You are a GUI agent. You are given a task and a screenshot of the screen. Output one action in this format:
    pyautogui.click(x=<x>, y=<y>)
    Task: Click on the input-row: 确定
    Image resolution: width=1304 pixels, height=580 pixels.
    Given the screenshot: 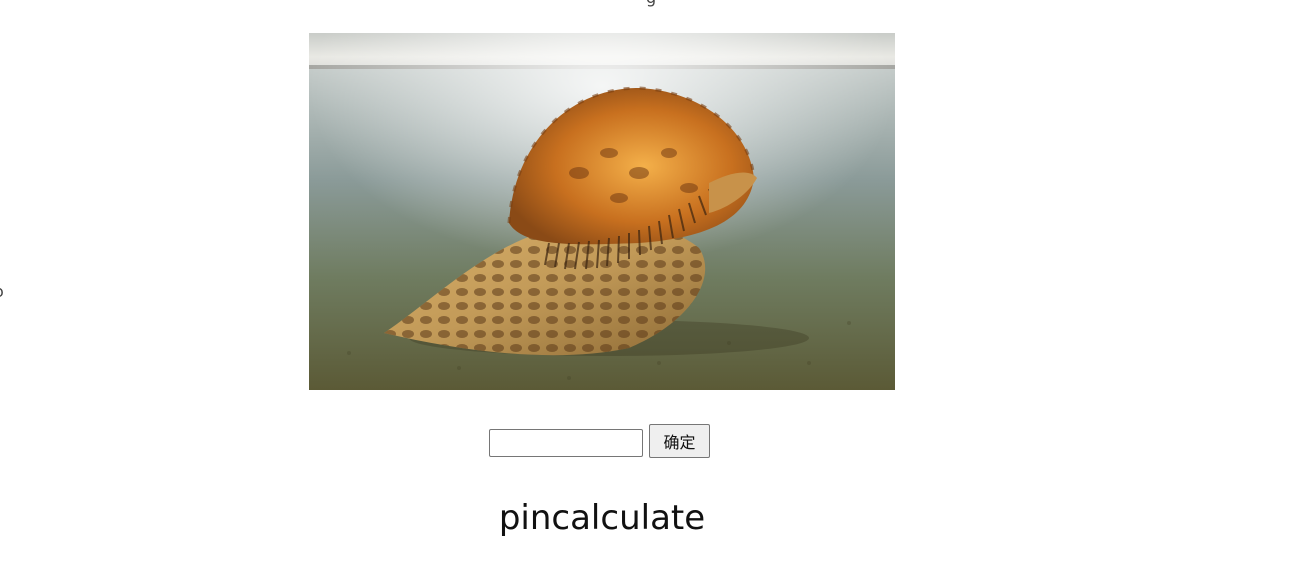 What is the action you would take?
    pyautogui.click(x=599, y=441)
    